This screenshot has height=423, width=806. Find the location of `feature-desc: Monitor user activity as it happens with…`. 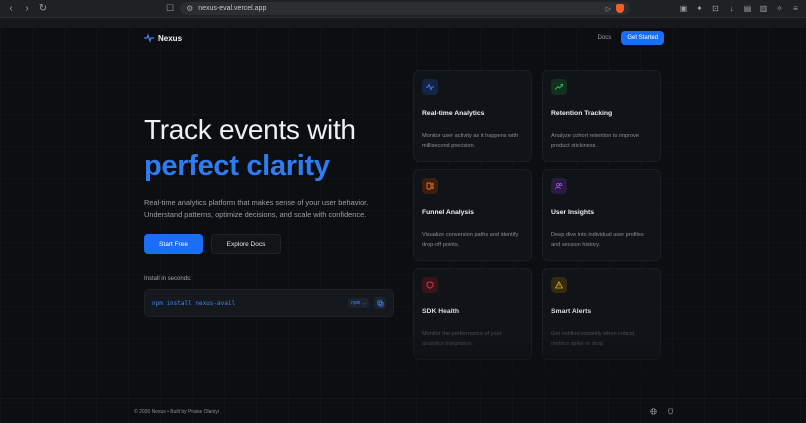

feature-desc: Monitor user activity as it happens with… is located at coordinates (470, 141).